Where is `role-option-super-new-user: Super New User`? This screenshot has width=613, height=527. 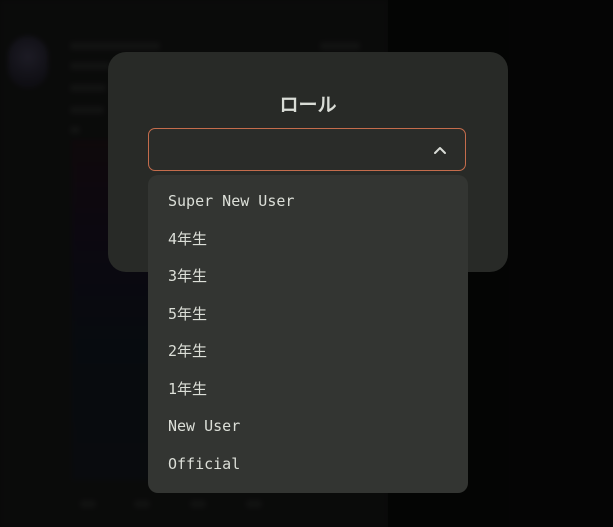
role-option-super-new-user: Super New User is located at coordinates (308, 202).